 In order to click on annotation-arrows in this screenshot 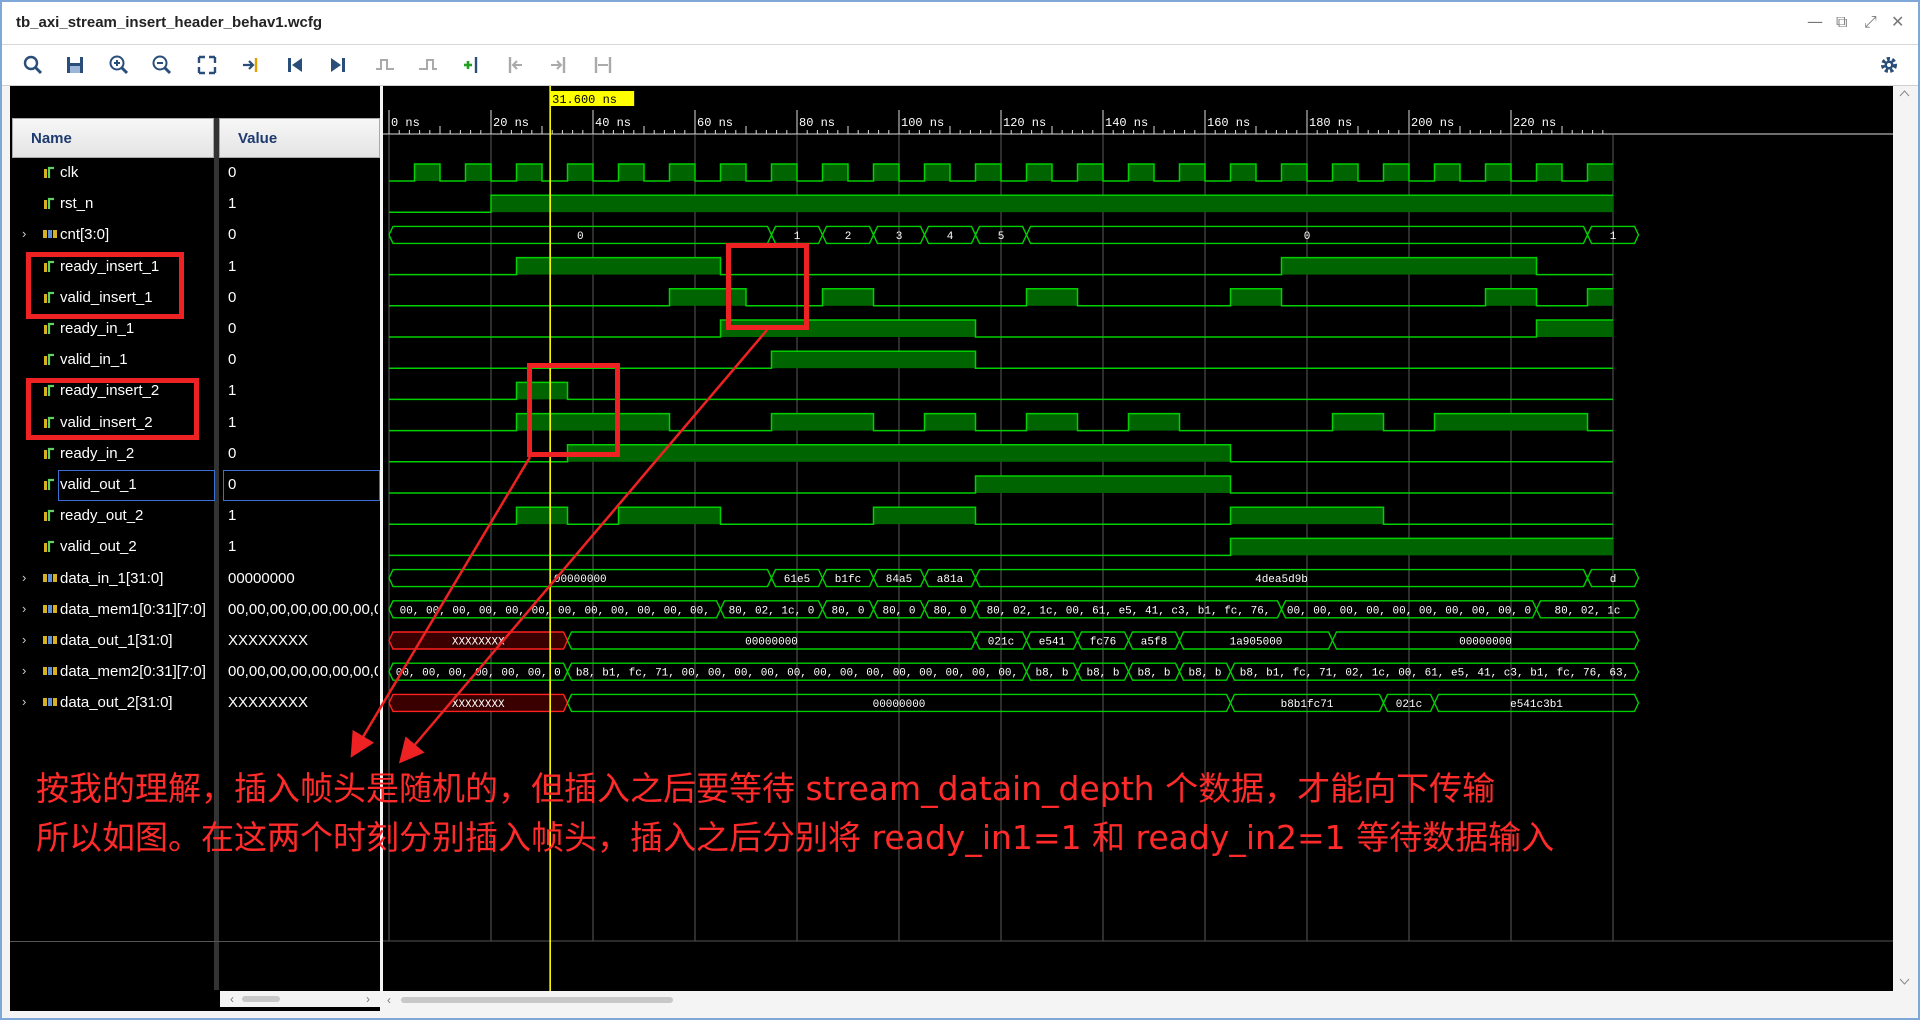, I will do `click(559, 546)`.